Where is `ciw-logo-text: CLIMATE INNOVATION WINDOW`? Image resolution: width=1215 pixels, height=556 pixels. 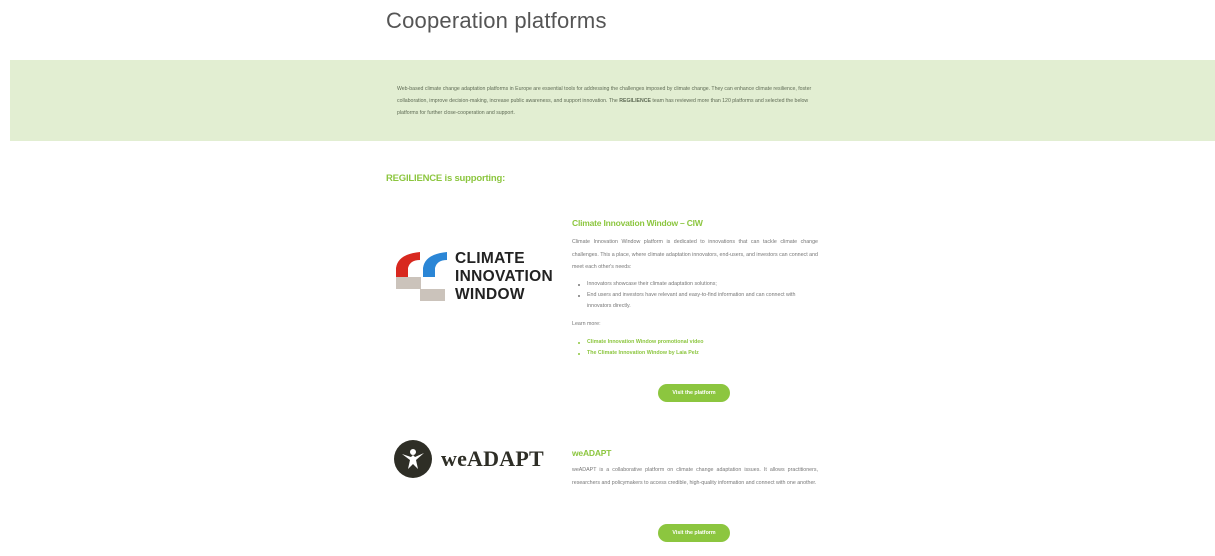
ciw-logo-text: CLIMATE INNOVATION WINDOW is located at coordinates (504, 277).